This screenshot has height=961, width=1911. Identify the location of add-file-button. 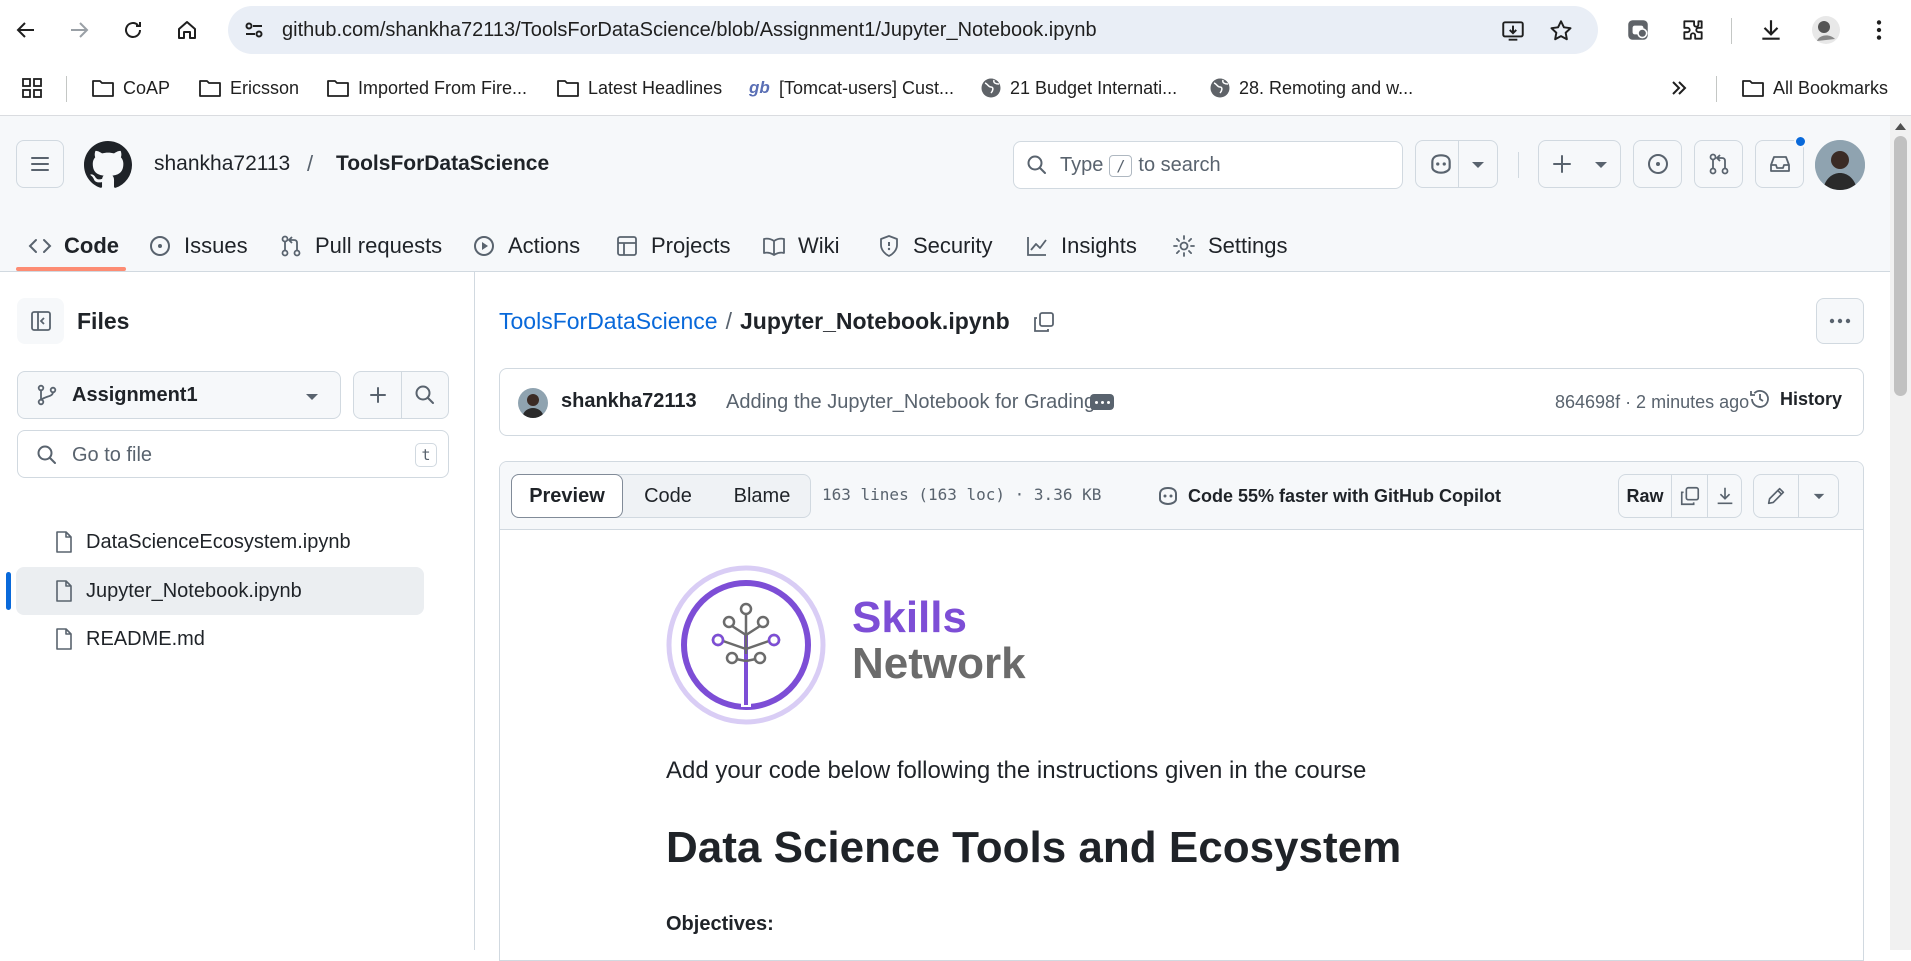
(377, 395).